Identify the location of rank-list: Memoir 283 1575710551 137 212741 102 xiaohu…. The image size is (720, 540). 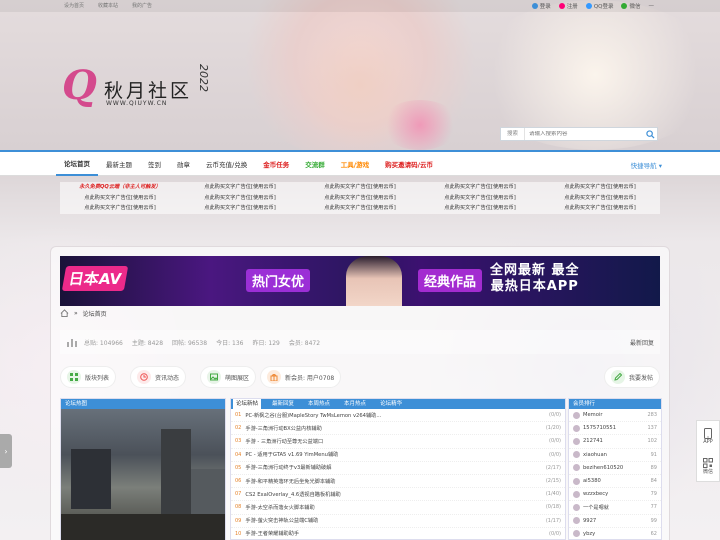
(615, 474).